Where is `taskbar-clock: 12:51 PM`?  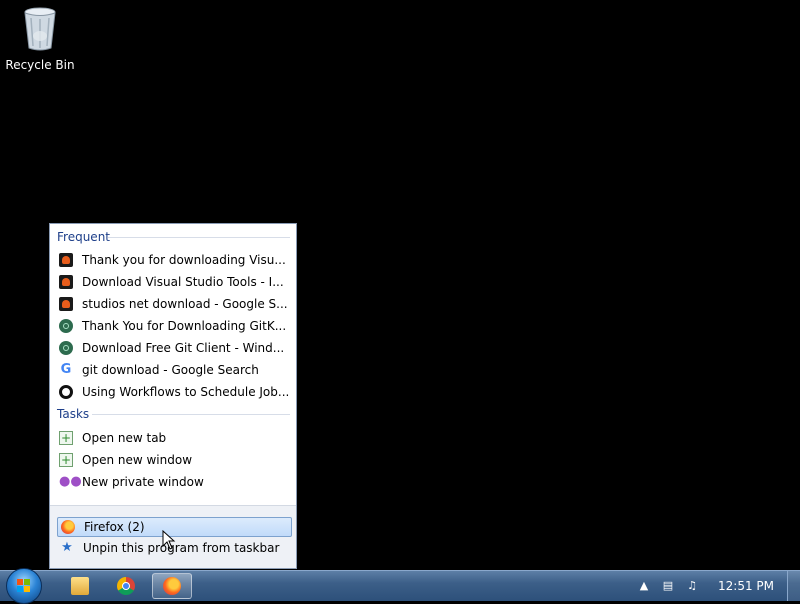 taskbar-clock: 12:51 PM is located at coordinates (746, 586).